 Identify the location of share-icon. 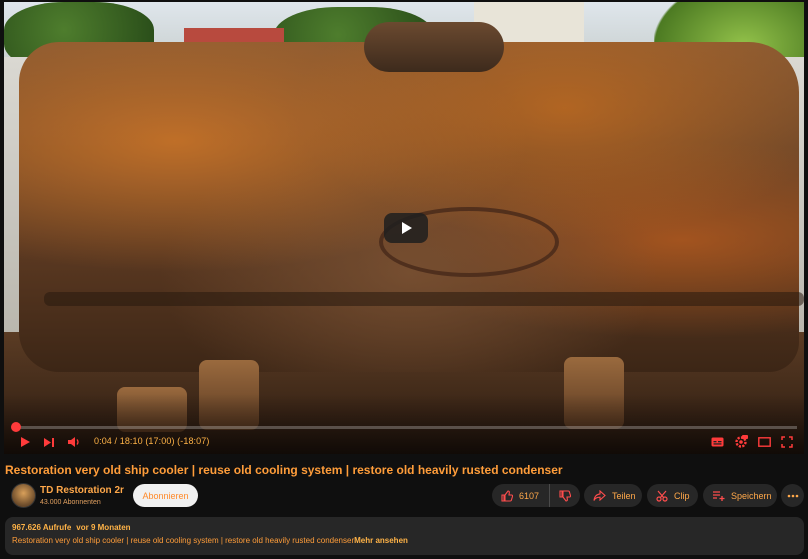
(599, 495).